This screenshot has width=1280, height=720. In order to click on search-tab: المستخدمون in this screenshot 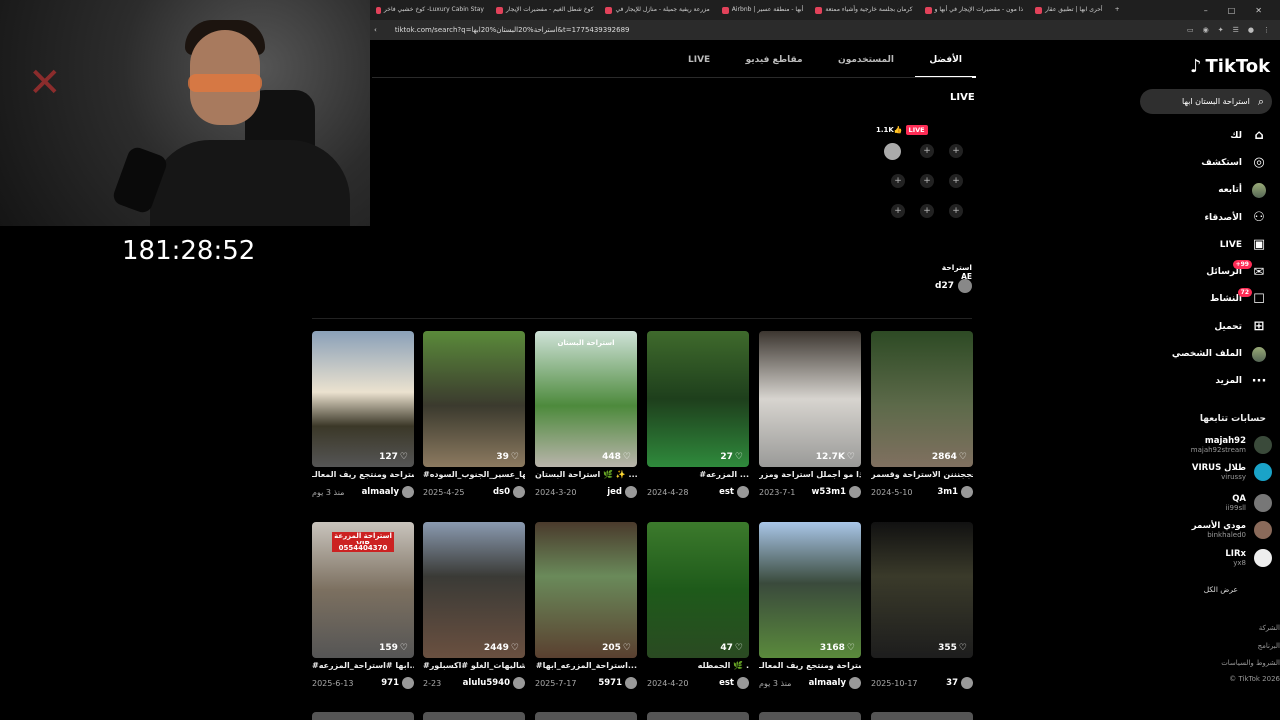, I will do `click(866, 67)`.